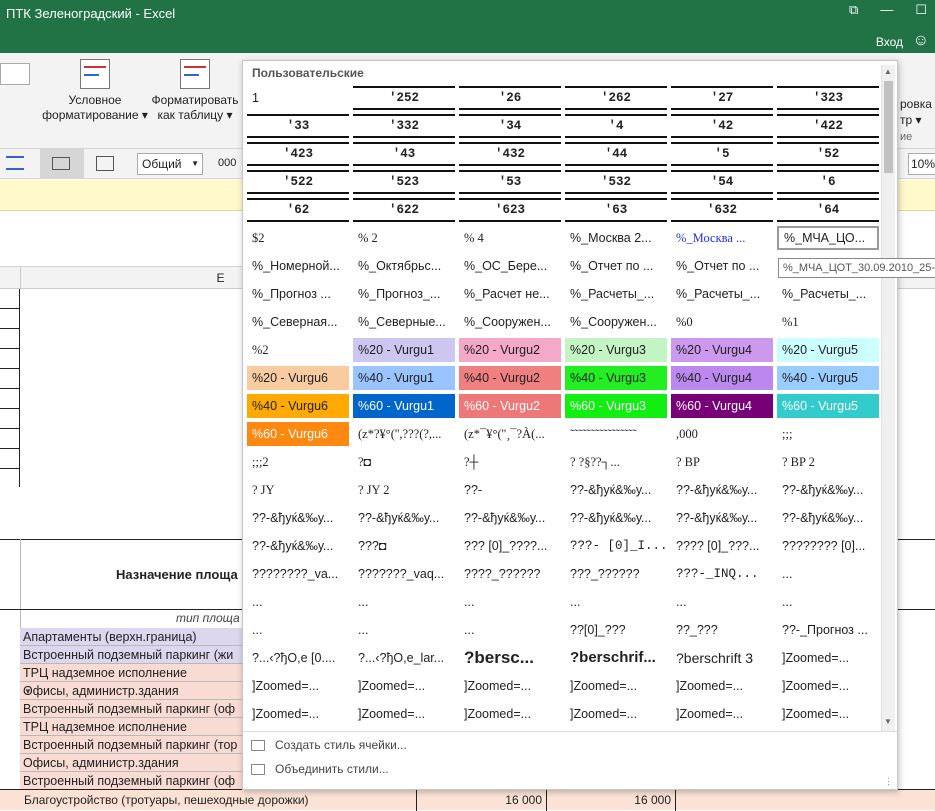 The height and width of the screenshot is (811, 935). I want to click on cell-style-item: '252, so click(404, 98).